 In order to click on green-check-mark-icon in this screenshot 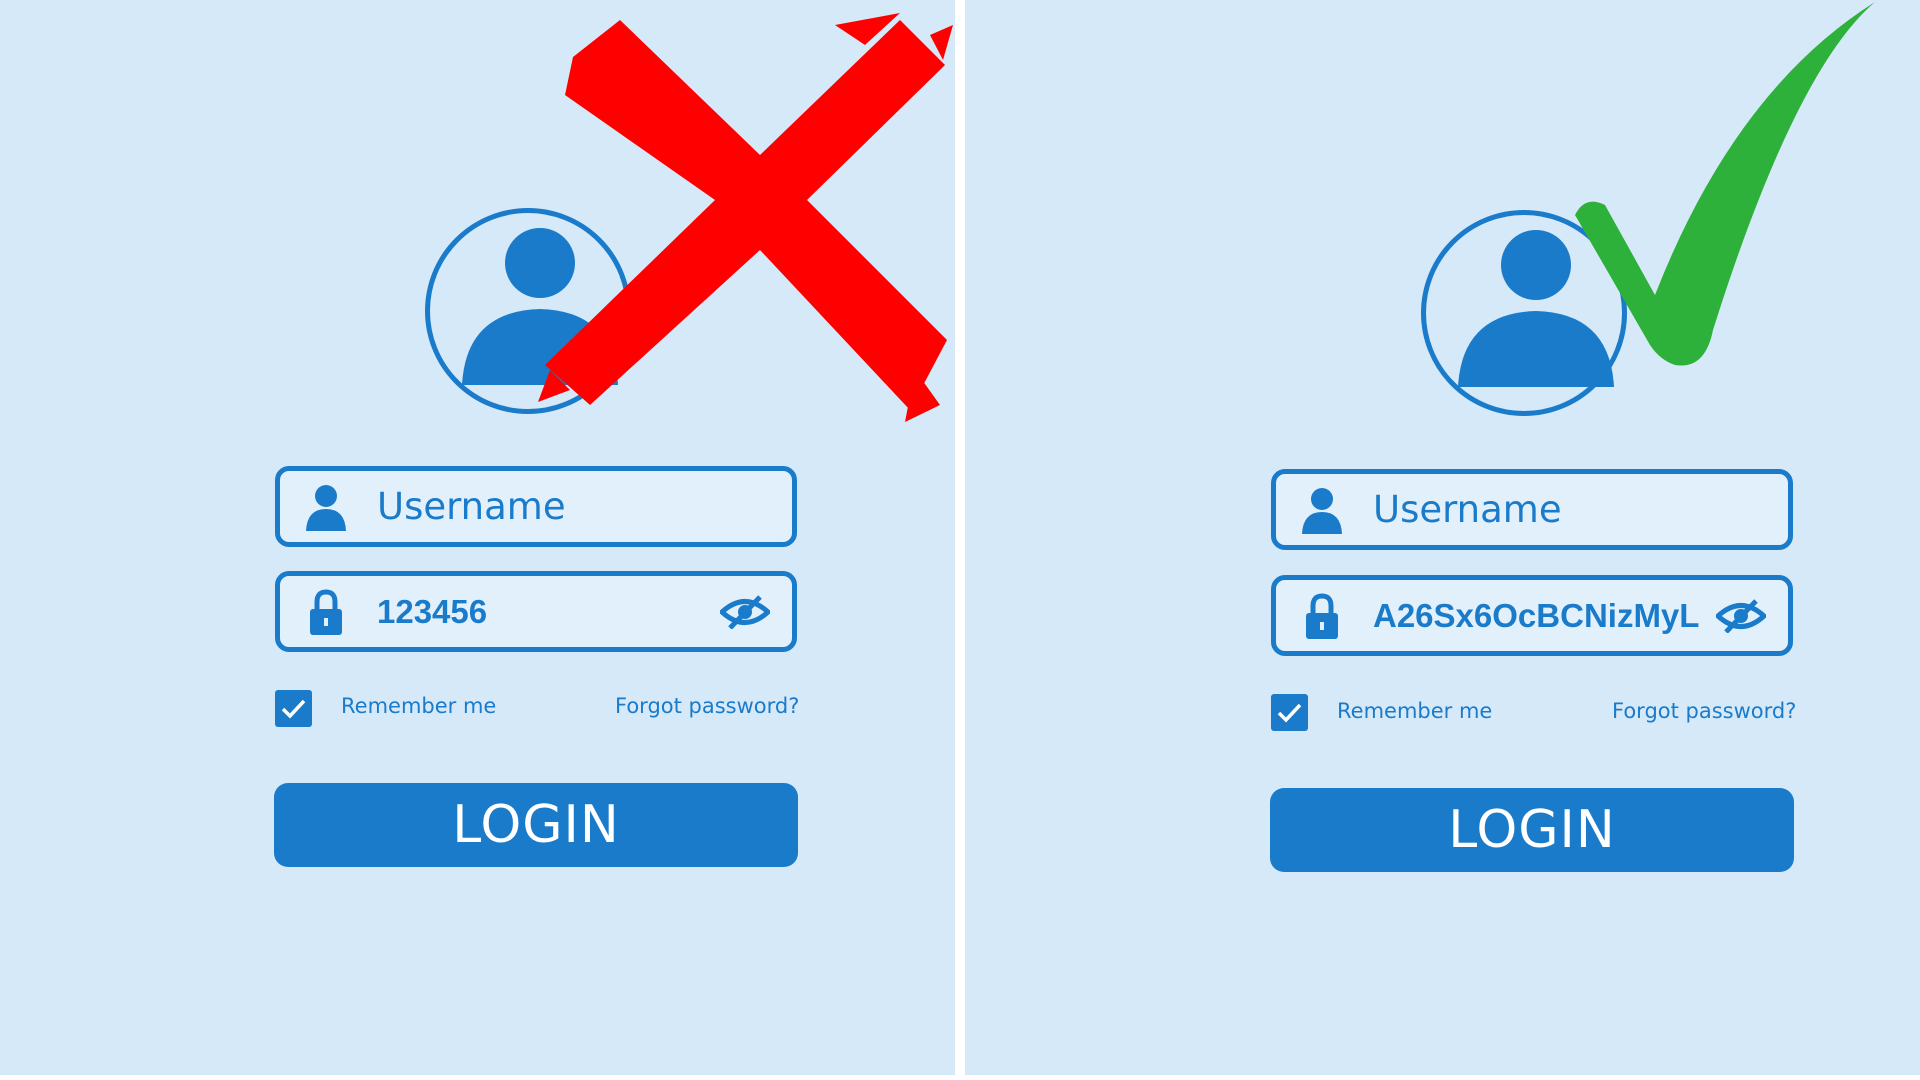, I will do `click(1725, 184)`.